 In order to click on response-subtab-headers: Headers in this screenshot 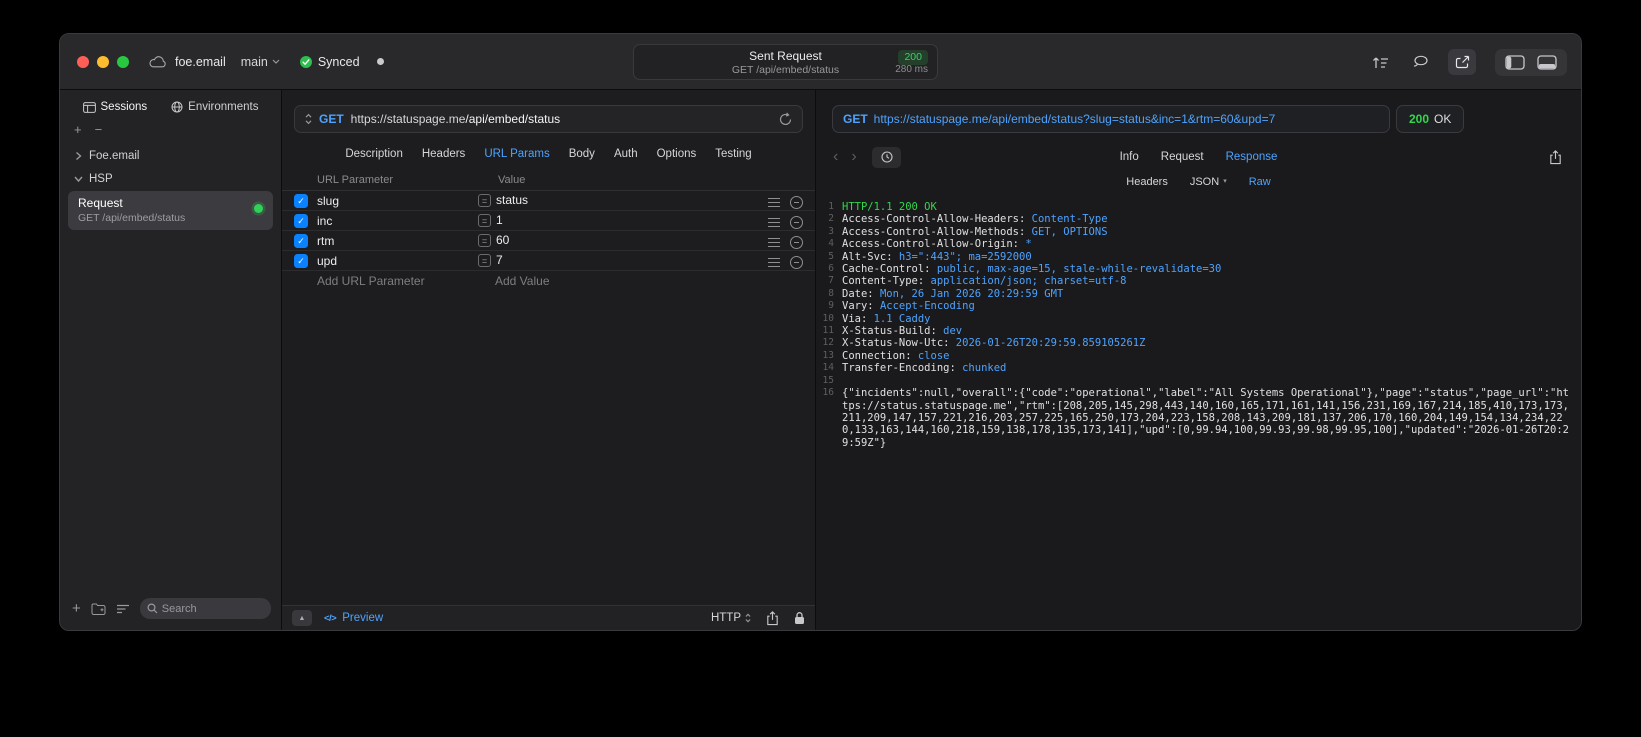, I will do `click(1147, 182)`.